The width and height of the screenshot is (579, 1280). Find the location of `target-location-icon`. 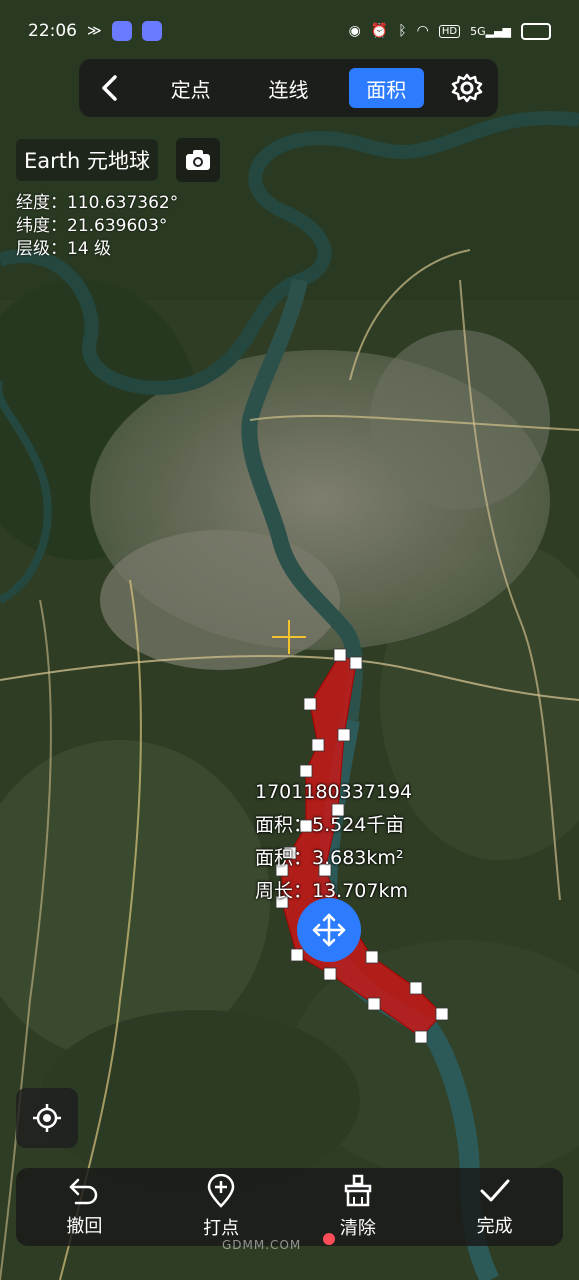

target-location-icon is located at coordinates (47, 1118).